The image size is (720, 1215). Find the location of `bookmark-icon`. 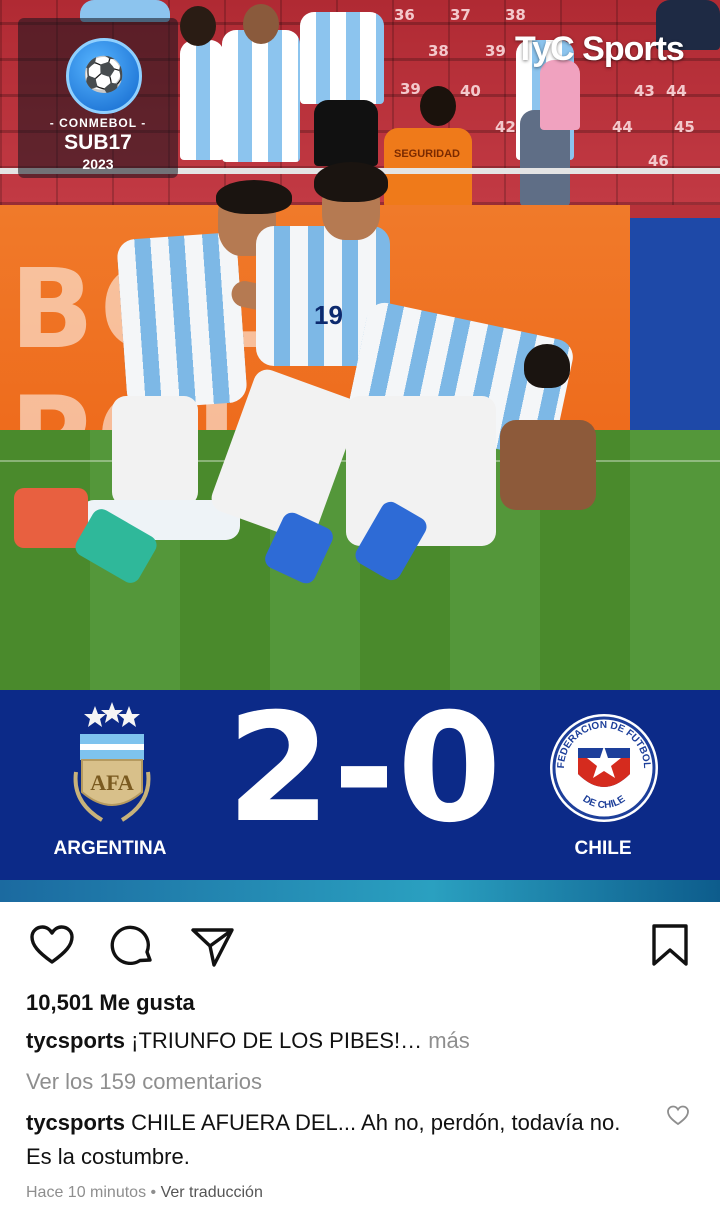

bookmark-icon is located at coordinates (670, 946).